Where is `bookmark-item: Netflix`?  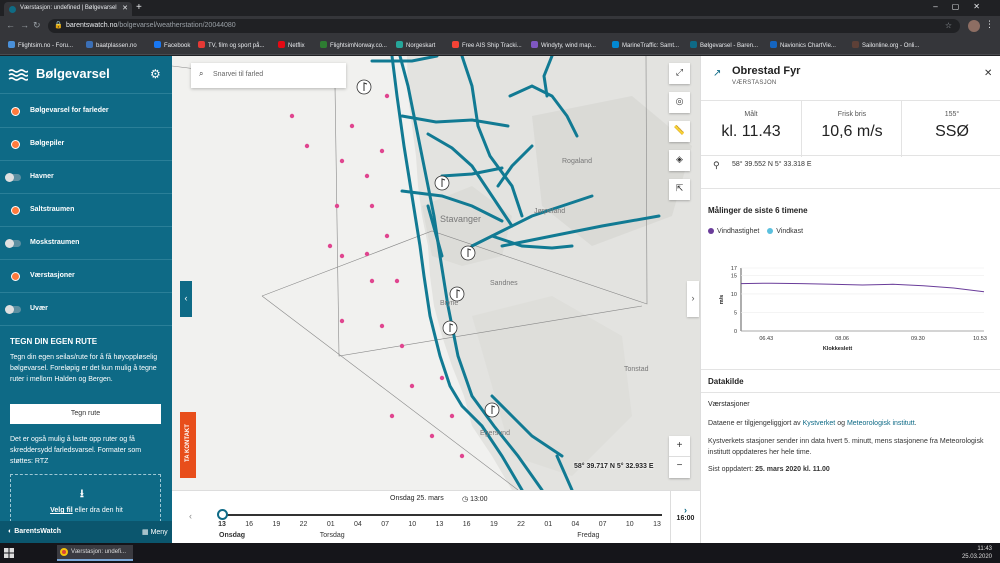 bookmark-item: Netflix is located at coordinates (291, 45).